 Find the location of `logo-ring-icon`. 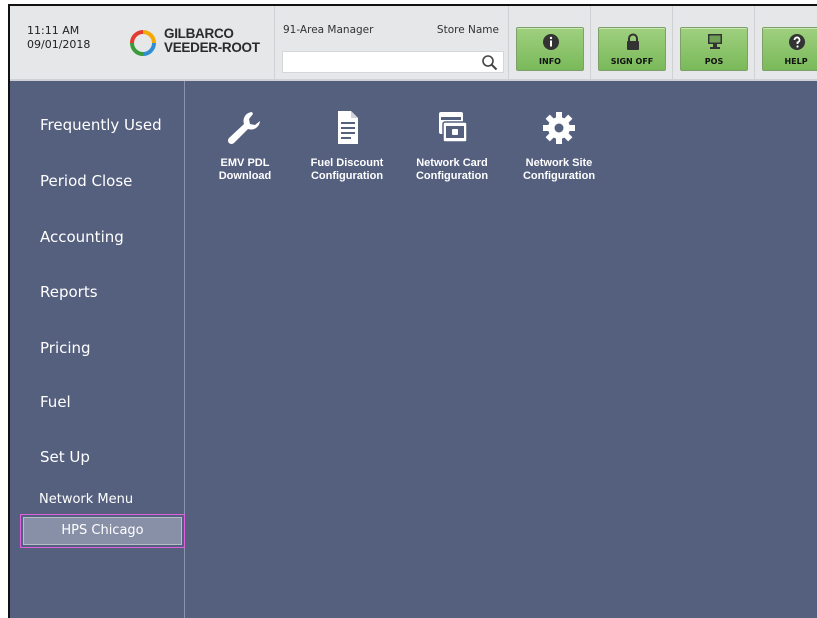

logo-ring-icon is located at coordinates (143, 43).